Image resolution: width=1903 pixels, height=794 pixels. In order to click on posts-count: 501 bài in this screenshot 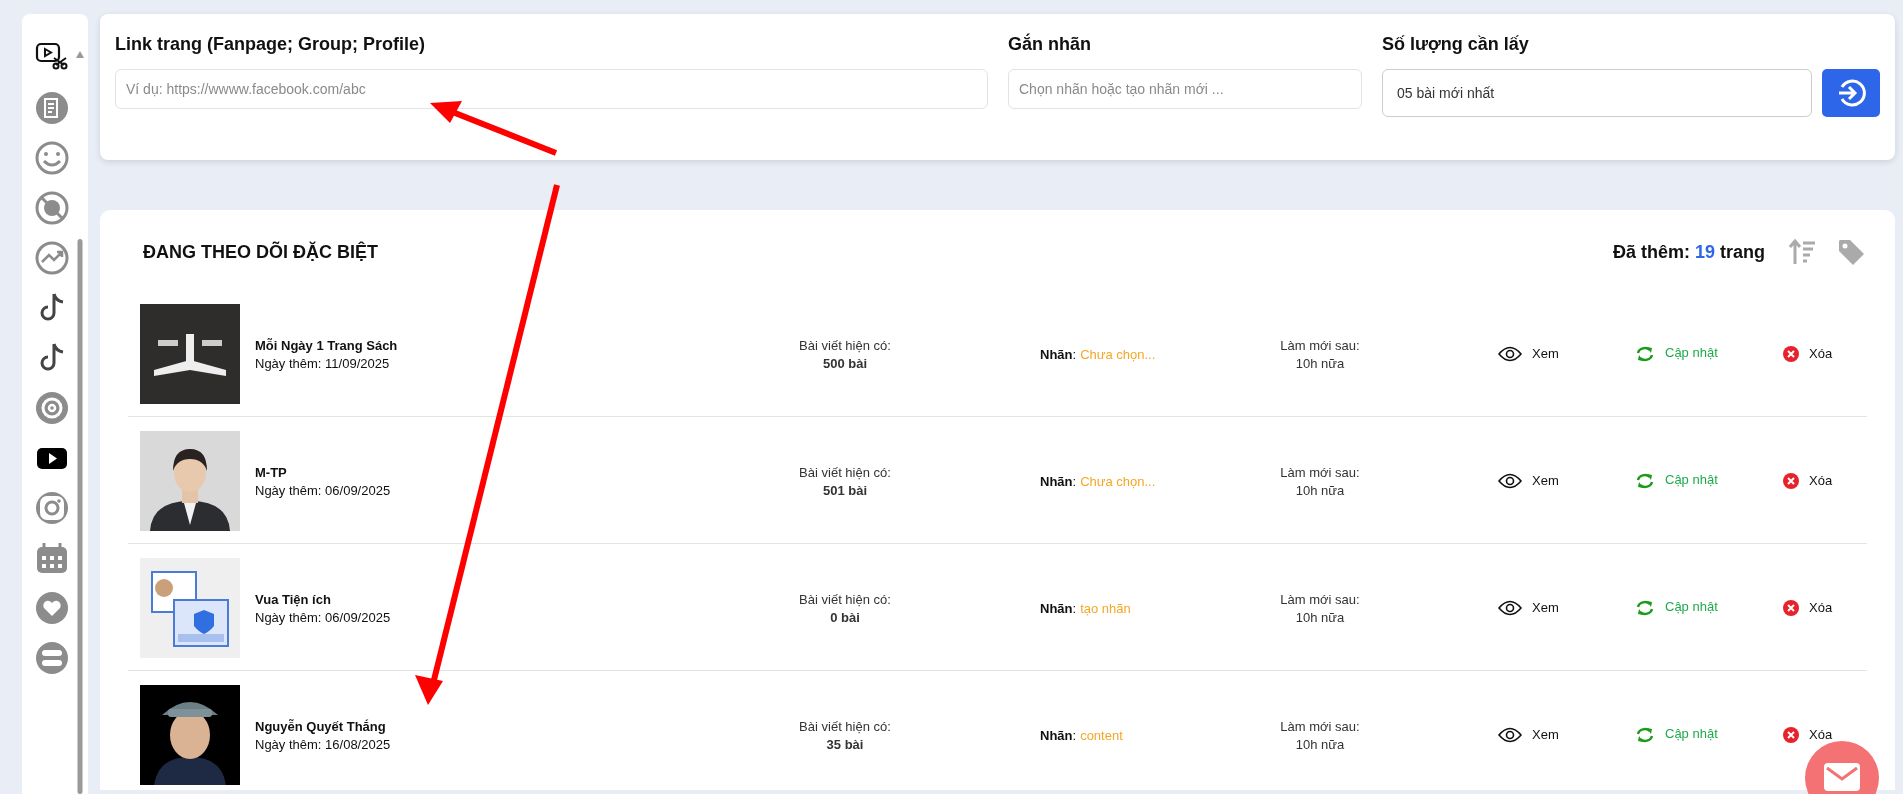, I will do `click(845, 490)`.